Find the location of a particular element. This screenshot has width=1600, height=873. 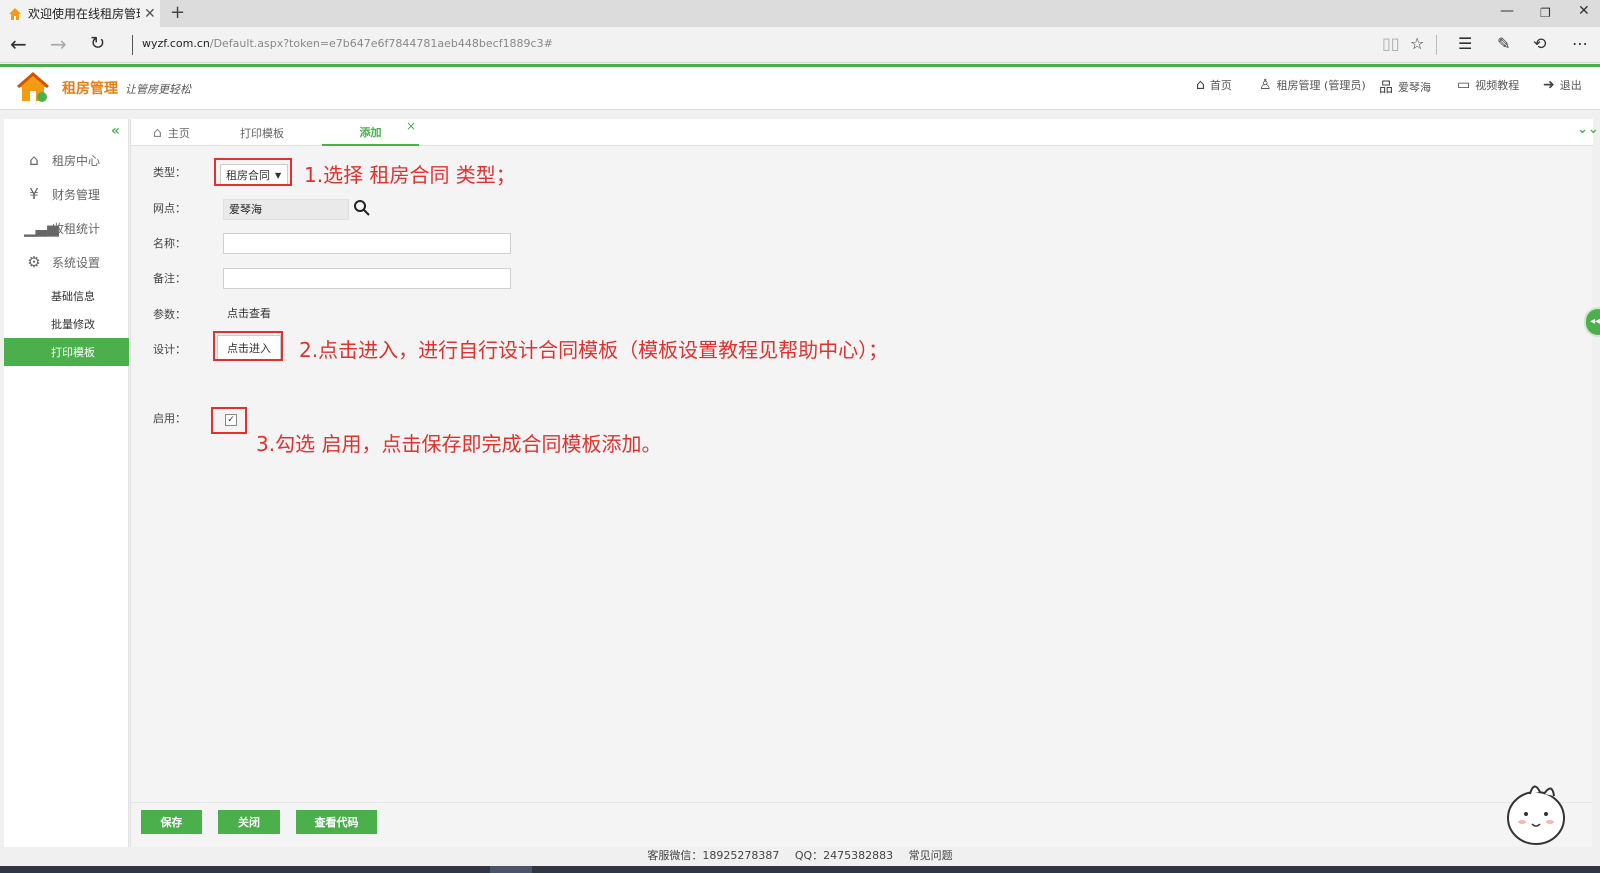

reading-view-icon: ▯▯ is located at coordinates (1391, 43).